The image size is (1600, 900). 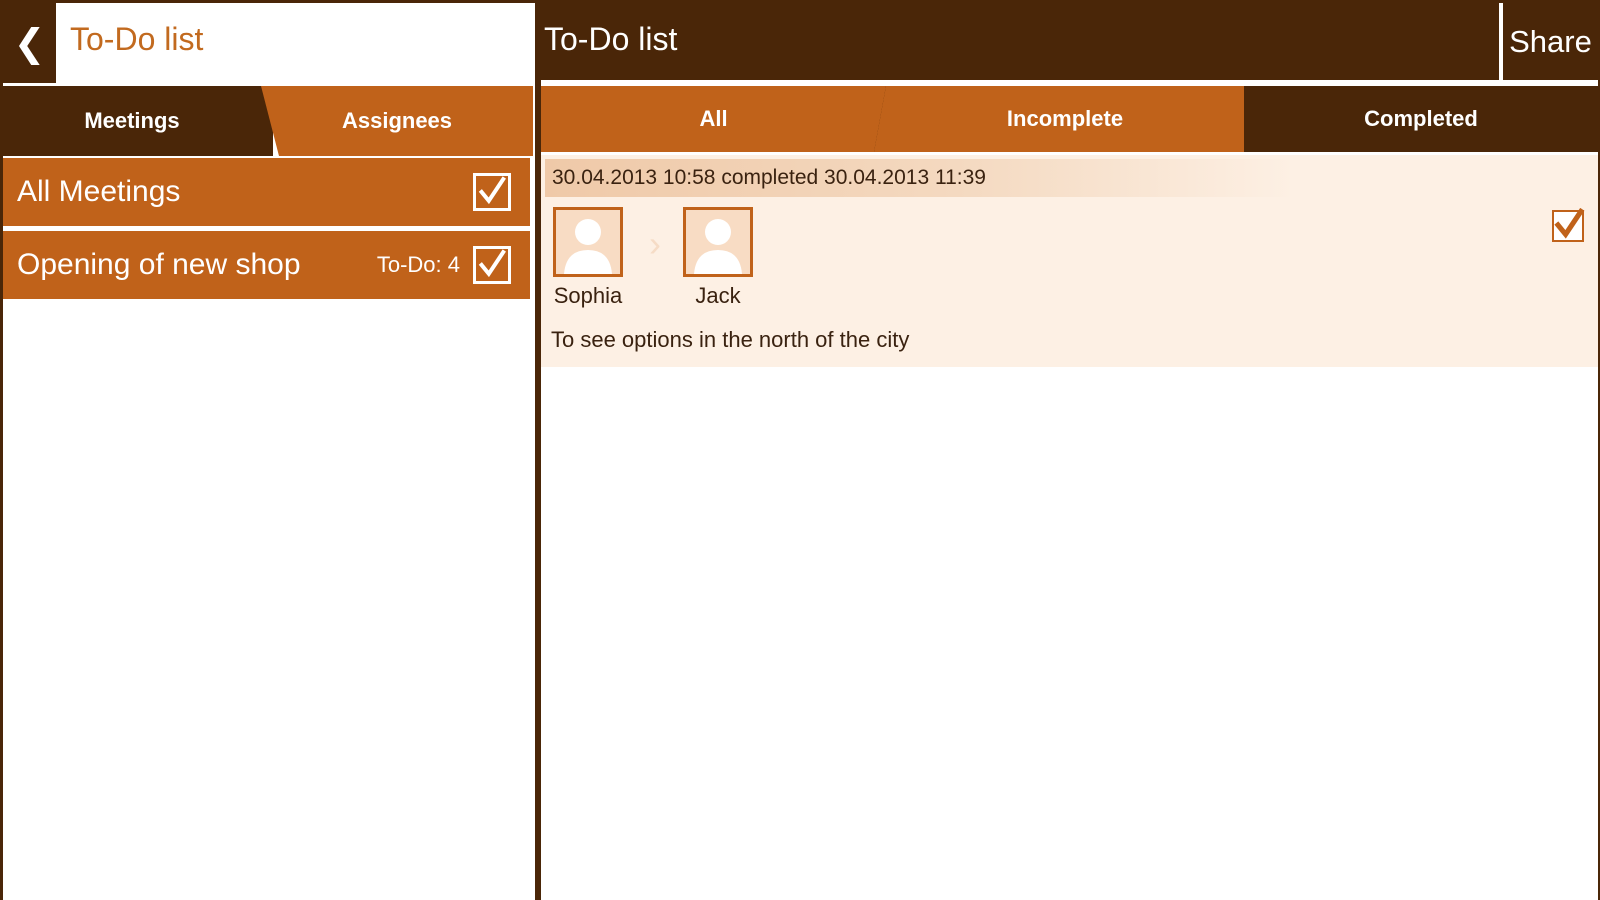 I want to click on chevron-left-icon: ❮, so click(x=29, y=43).